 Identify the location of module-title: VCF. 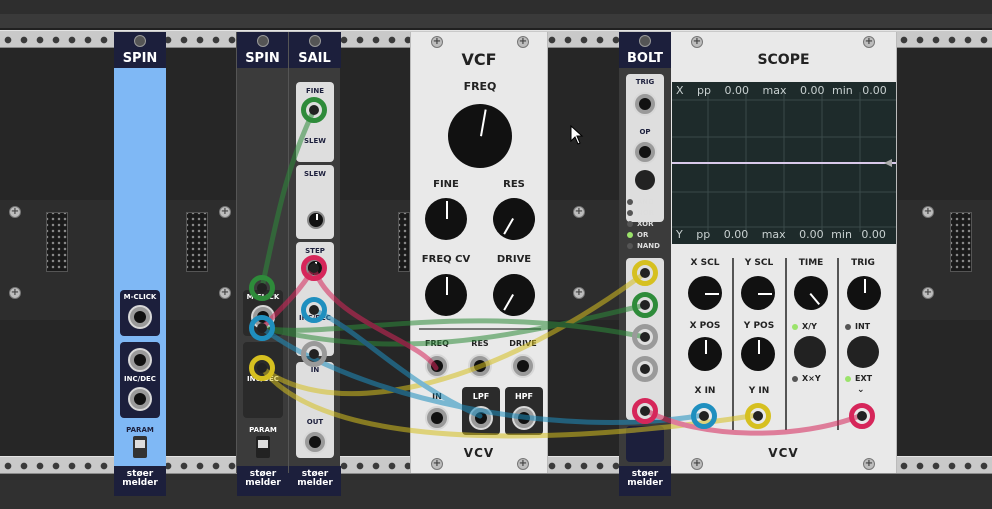
(479, 59).